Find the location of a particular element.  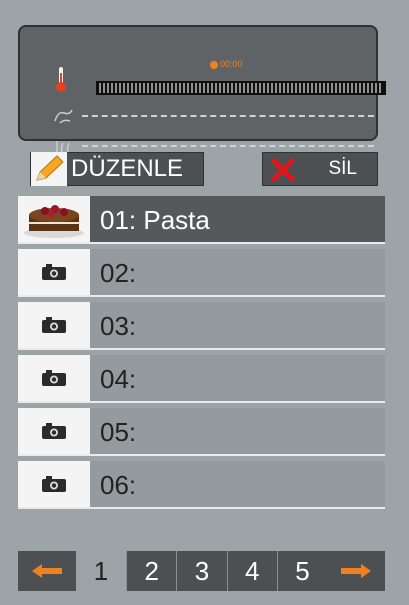

page-button-5: 5 is located at coordinates (302, 571).